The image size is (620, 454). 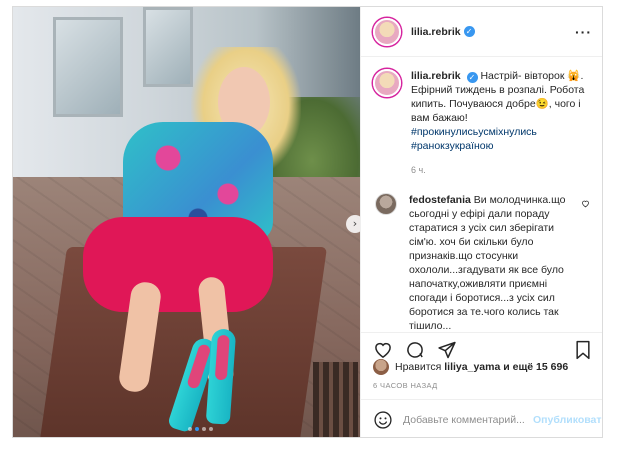 I want to click on emoji-icon, so click(x=383, y=420).